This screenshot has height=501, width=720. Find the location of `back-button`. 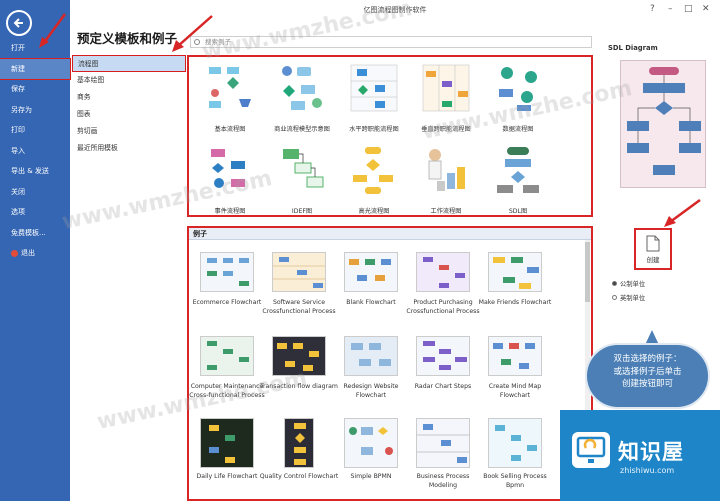

back-button is located at coordinates (19, 23).